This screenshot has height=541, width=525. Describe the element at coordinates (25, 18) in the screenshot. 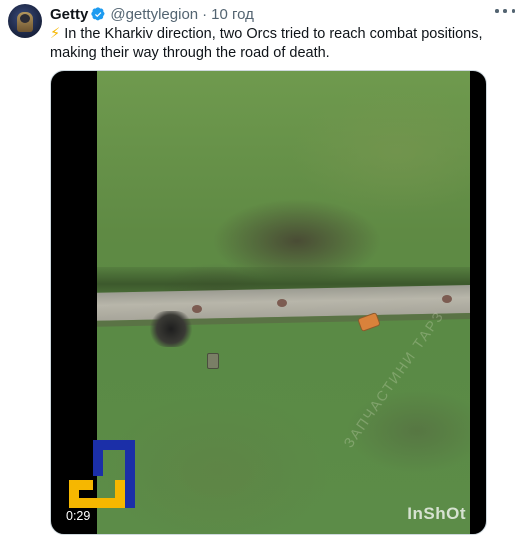

I see `avatar-face` at that location.